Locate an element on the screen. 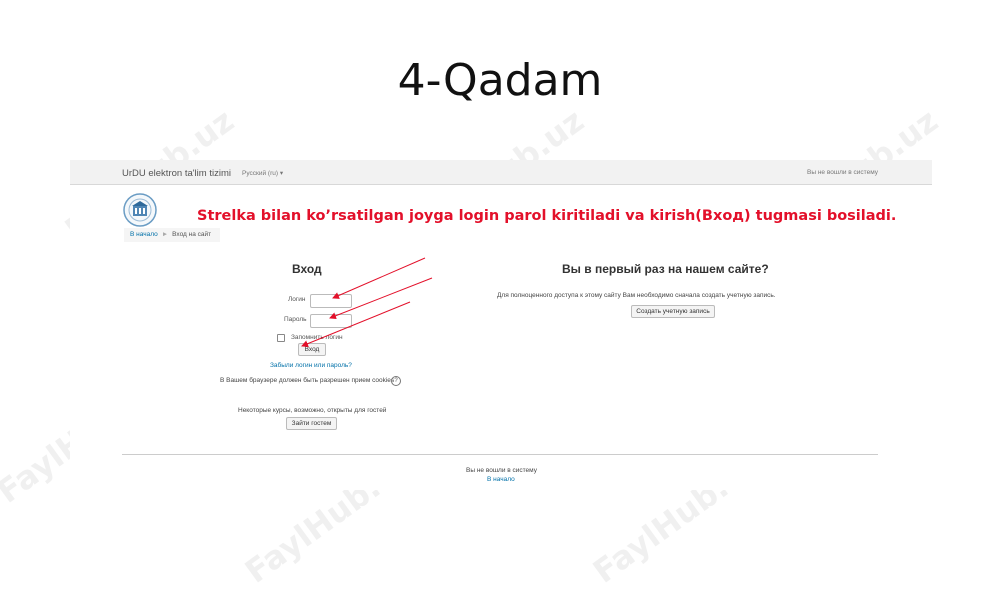 The width and height of the screenshot is (1000, 591). signup-heading: Вы в первый раз на нашем сайте? is located at coordinates (665, 269).